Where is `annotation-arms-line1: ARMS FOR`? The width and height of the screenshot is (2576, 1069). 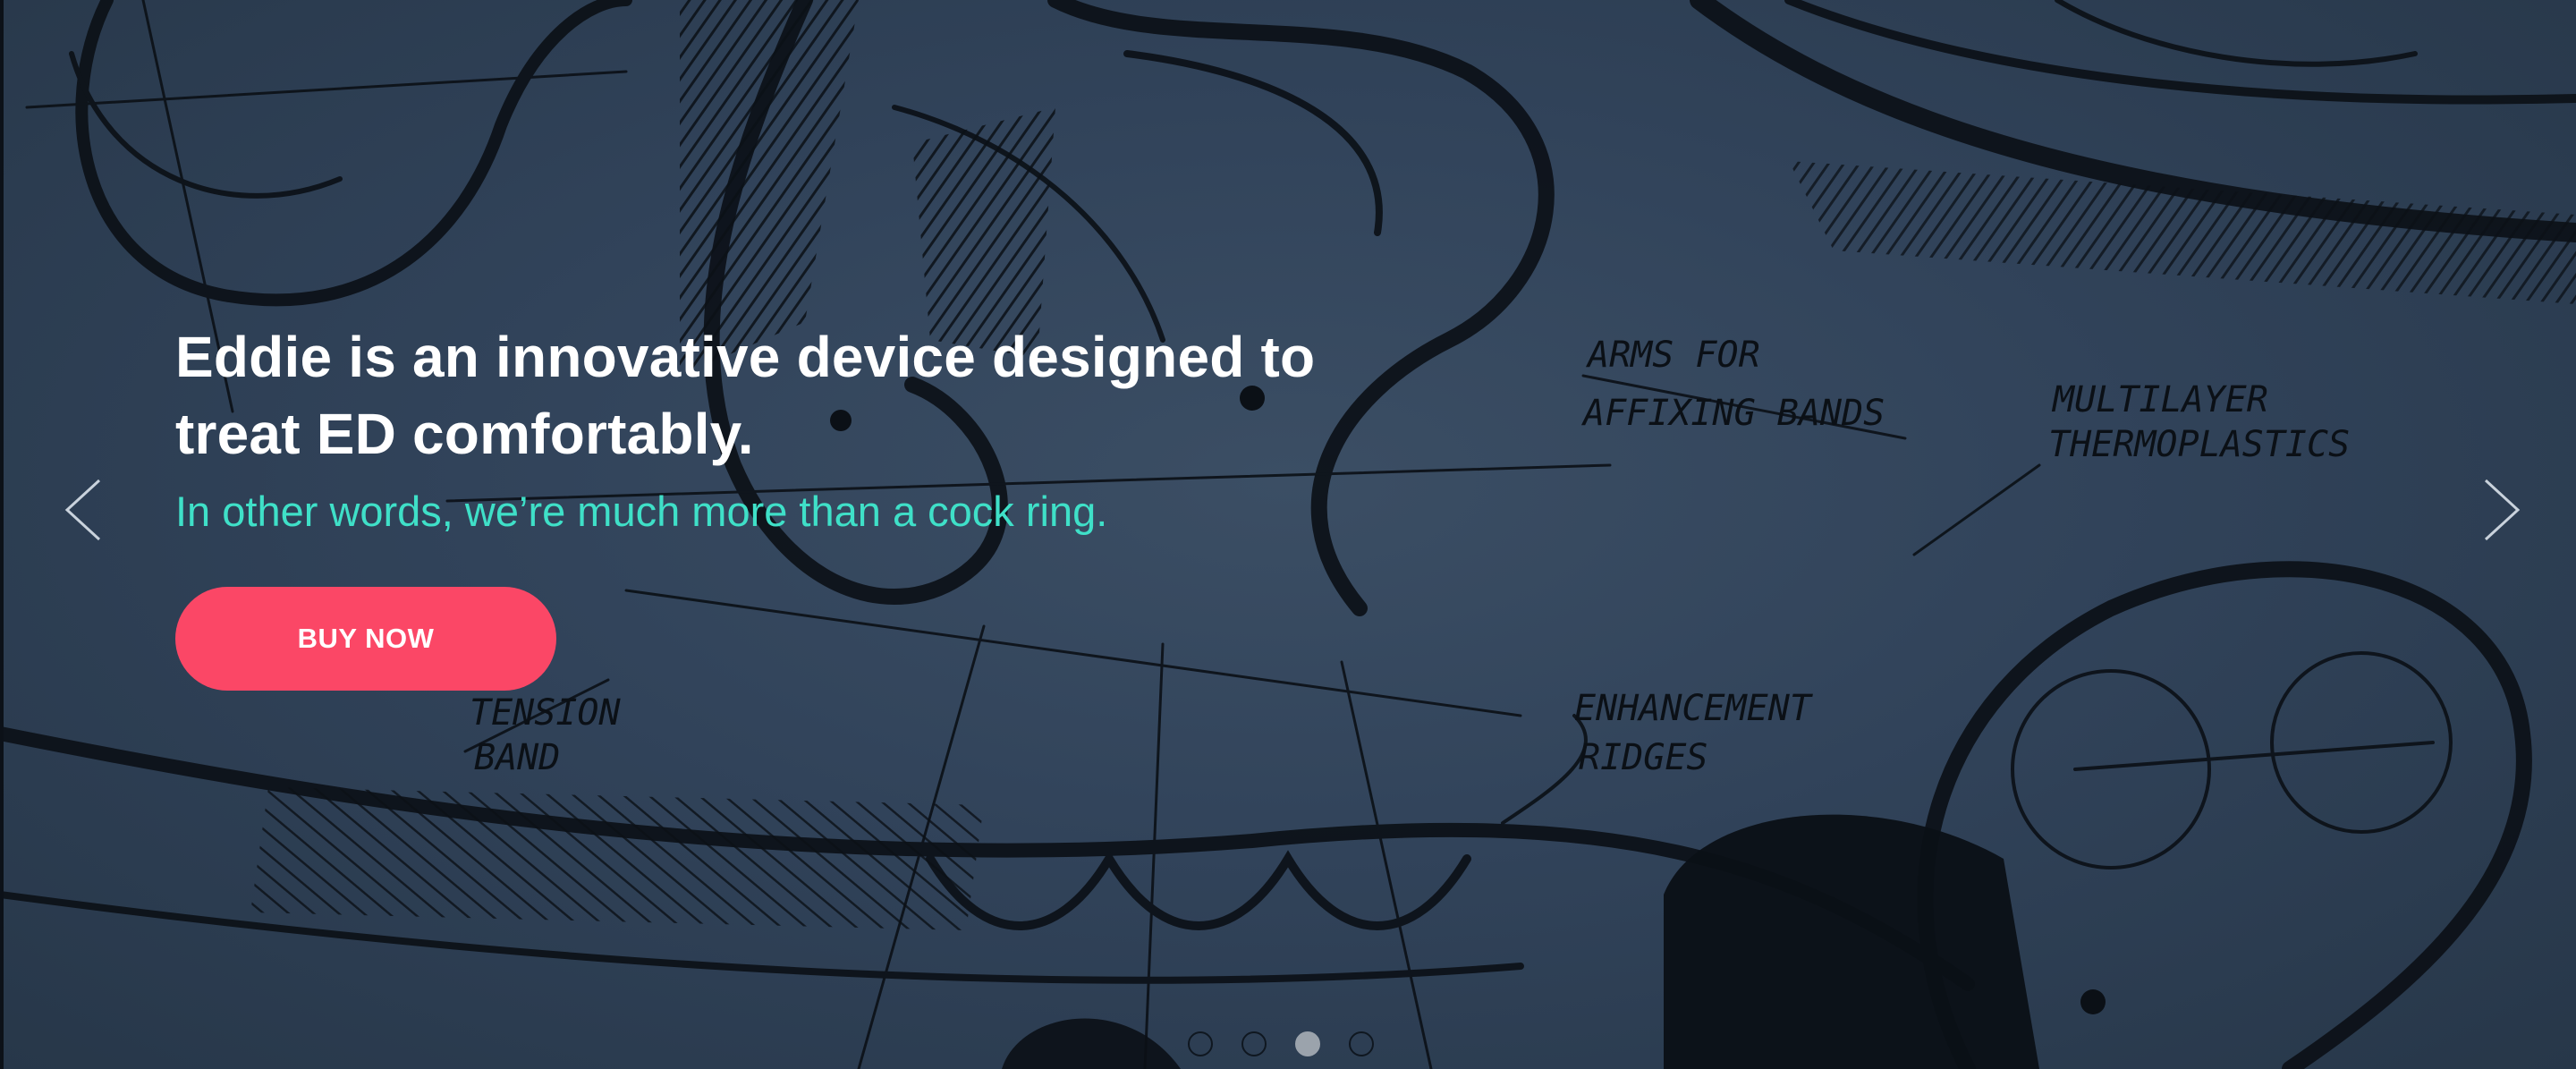 annotation-arms-line1: ARMS FOR is located at coordinates (1672, 355).